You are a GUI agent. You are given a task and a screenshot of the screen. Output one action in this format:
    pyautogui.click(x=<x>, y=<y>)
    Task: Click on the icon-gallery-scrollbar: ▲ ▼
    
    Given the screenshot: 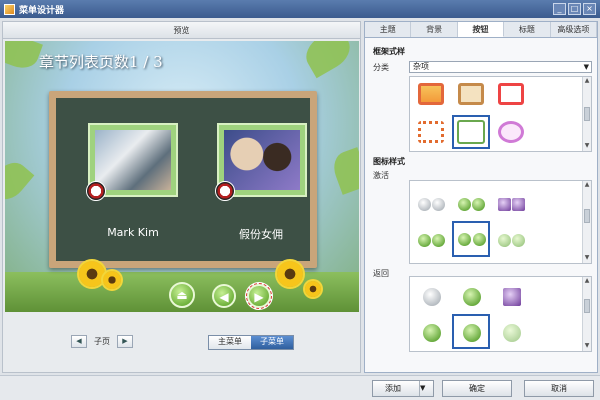 What is the action you would take?
    pyautogui.click(x=586, y=222)
    